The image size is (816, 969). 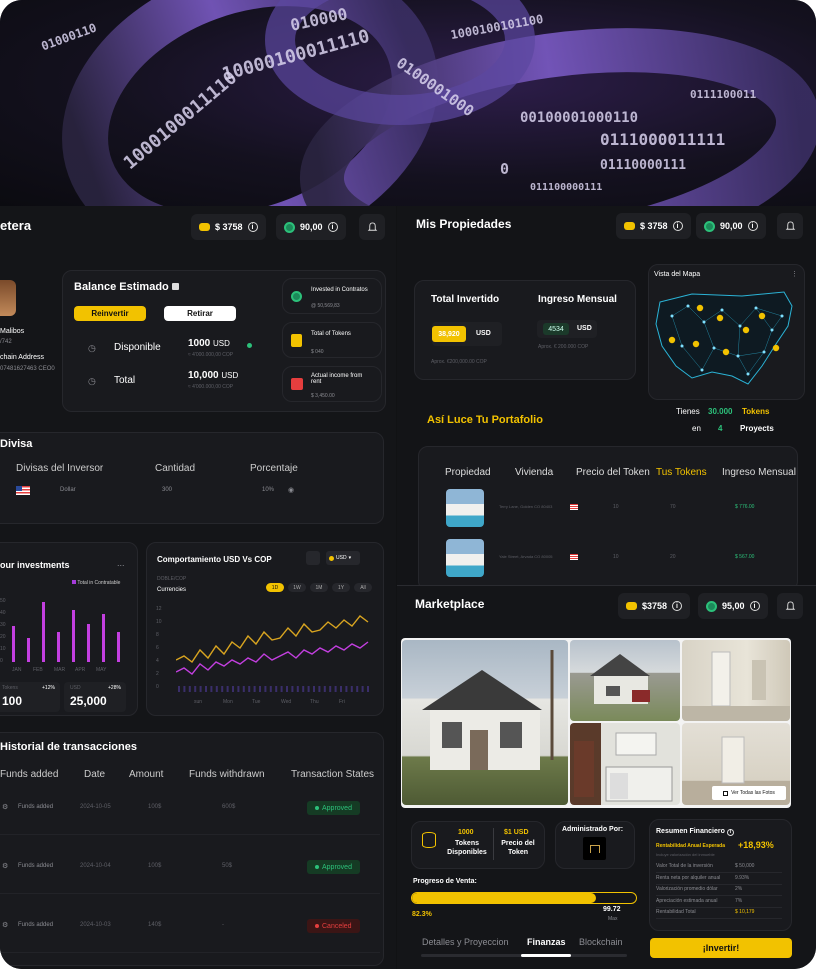 What do you see at coordinates (200, 313) in the screenshot?
I see `withdraw-button: Retirar` at bounding box center [200, 313].